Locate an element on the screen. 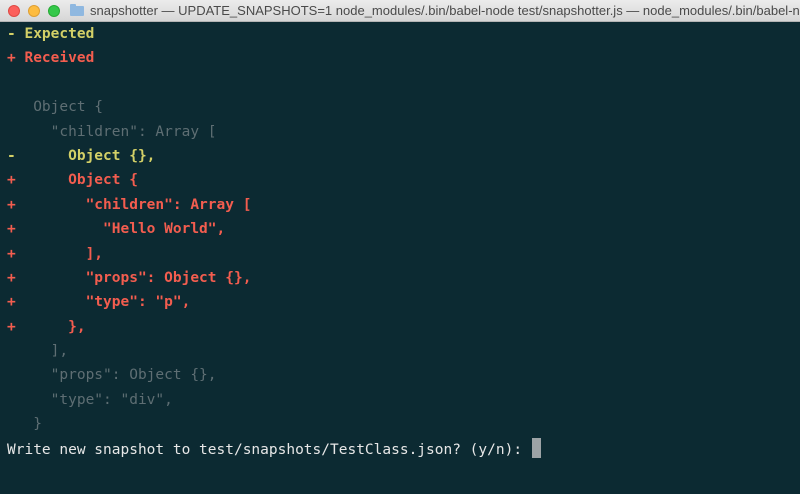  diff-text: "Hello World", is located at coordinates (120, 229).